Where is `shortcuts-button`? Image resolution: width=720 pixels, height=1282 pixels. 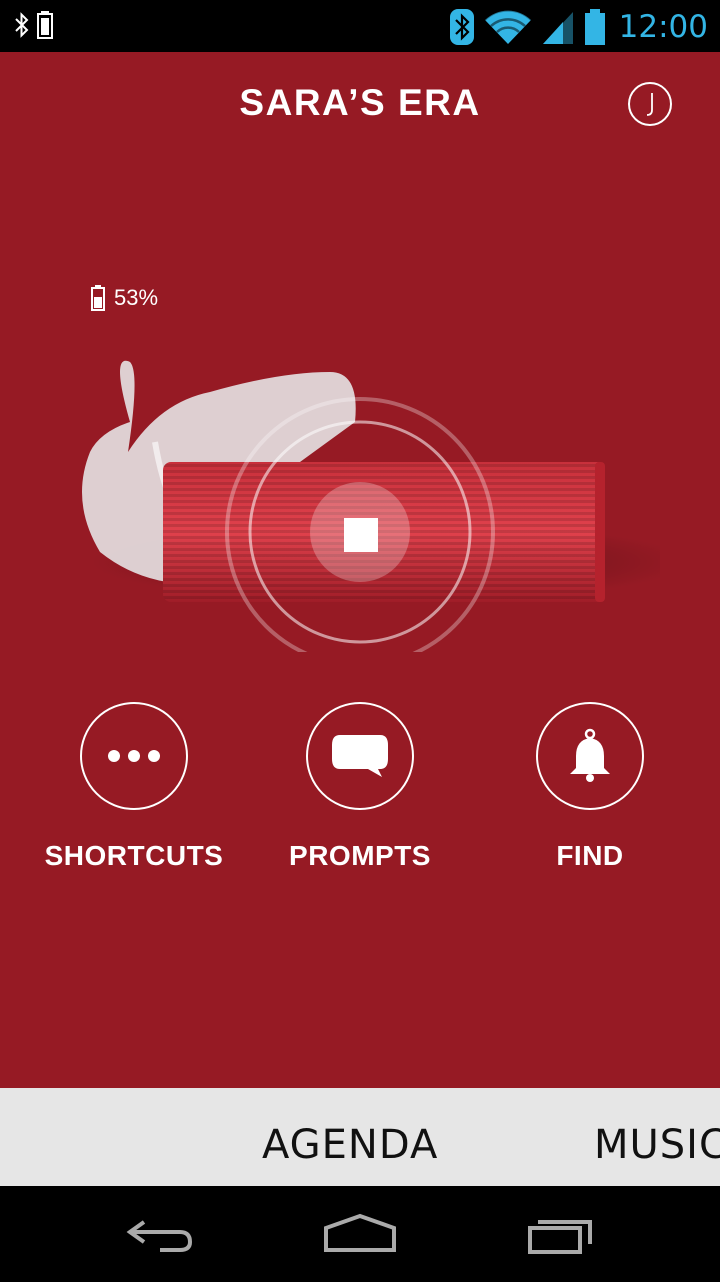
shortcuts-button is located at coordinates (134, 756).